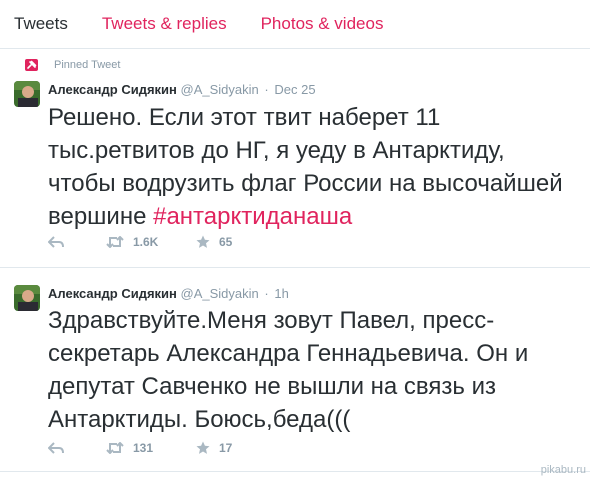 This screenshot has width=590, height=479. Describe the element at coordinates (226, 242) in the screenshot. I see `favorite-count: 65` at that location.